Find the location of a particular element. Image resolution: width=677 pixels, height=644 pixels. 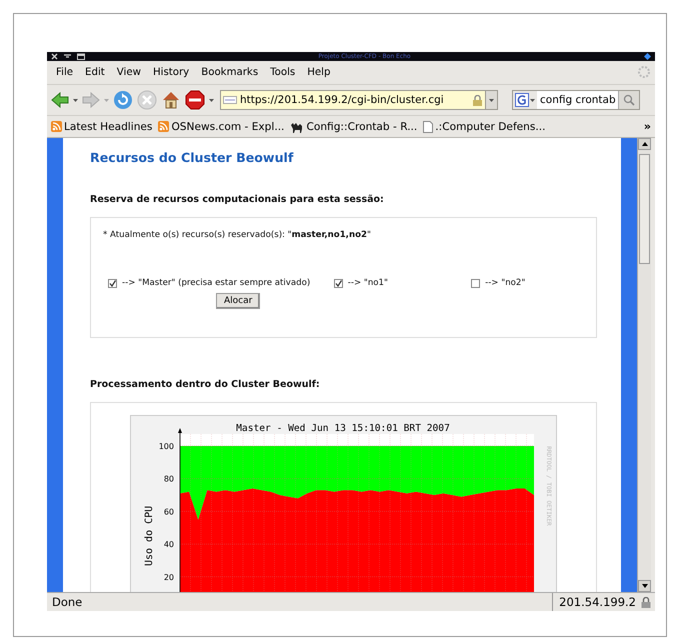

menu-item: View is located at coordinates (128, 72).